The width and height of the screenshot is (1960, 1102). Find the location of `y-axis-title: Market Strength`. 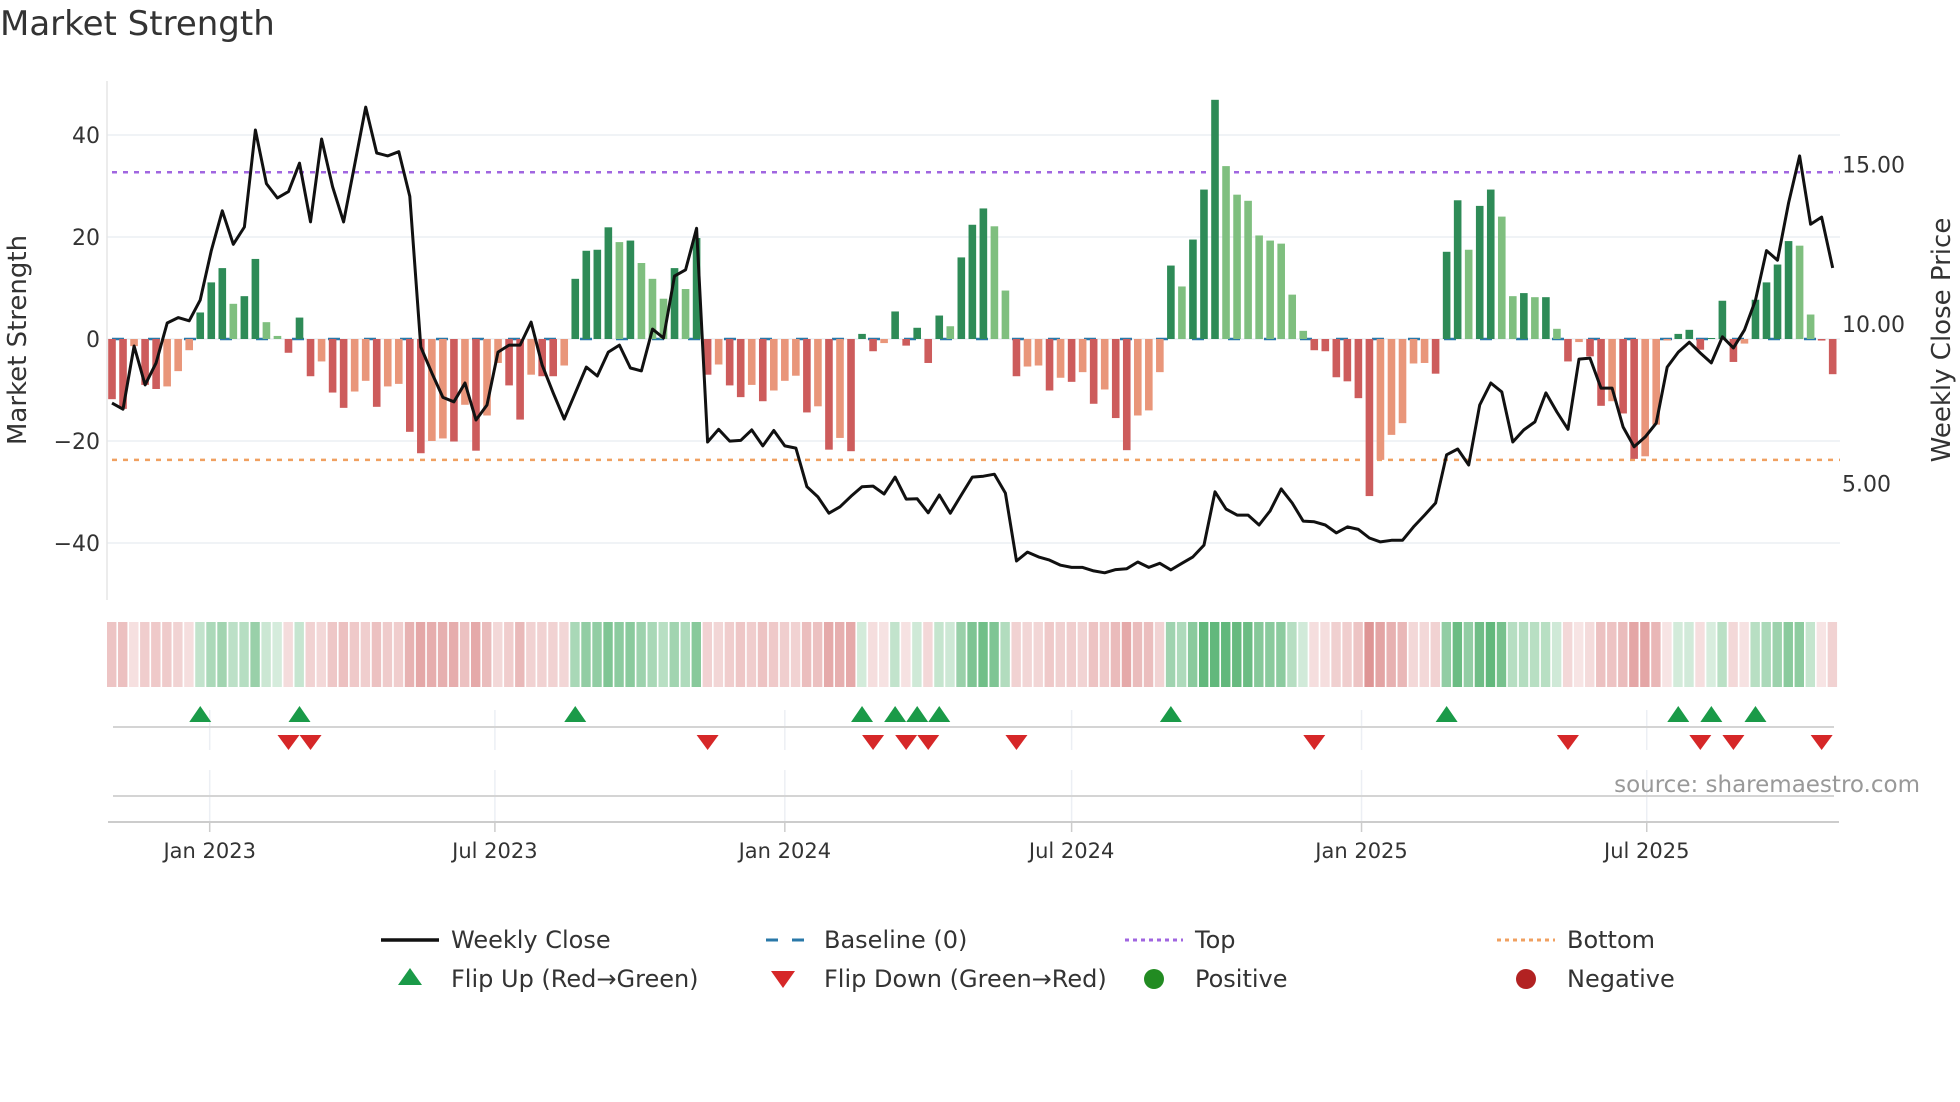

y-axis-title: Market Strength is located at coordinates (18, 340).